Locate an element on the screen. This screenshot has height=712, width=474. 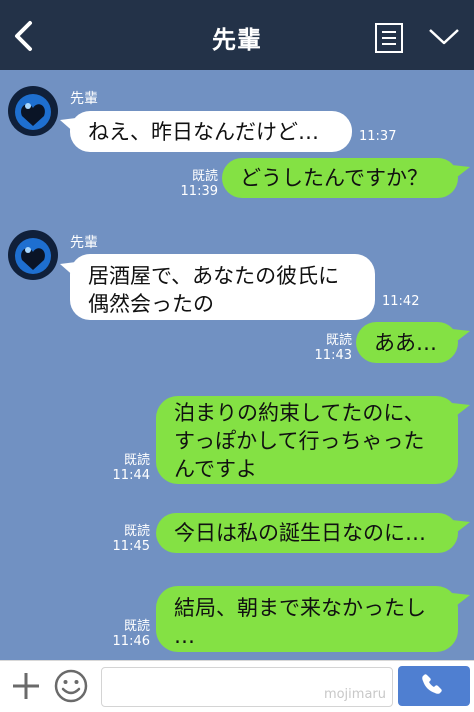
message-line: 居酒屋で、あなたの彼氏に is located at coordinates (214, 276).